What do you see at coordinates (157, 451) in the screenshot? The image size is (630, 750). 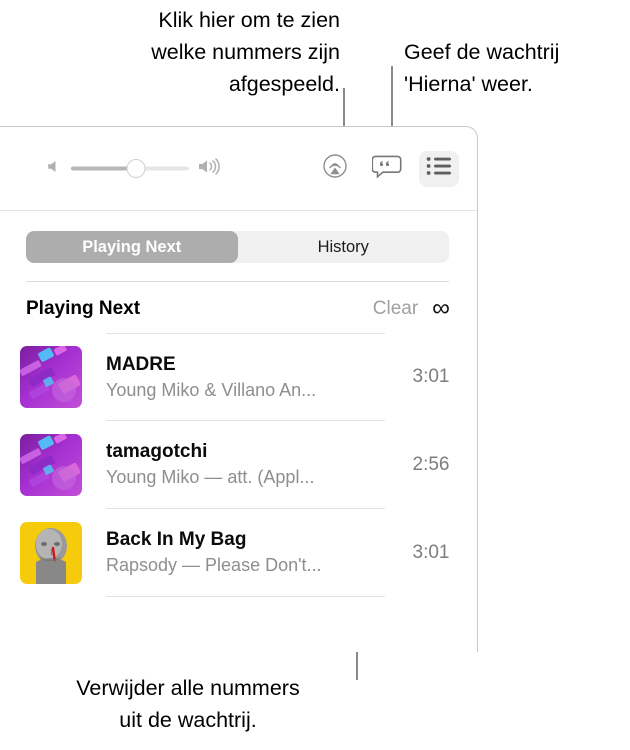 I see `track-title: tamagotchi` at bounding box center [157, 451].